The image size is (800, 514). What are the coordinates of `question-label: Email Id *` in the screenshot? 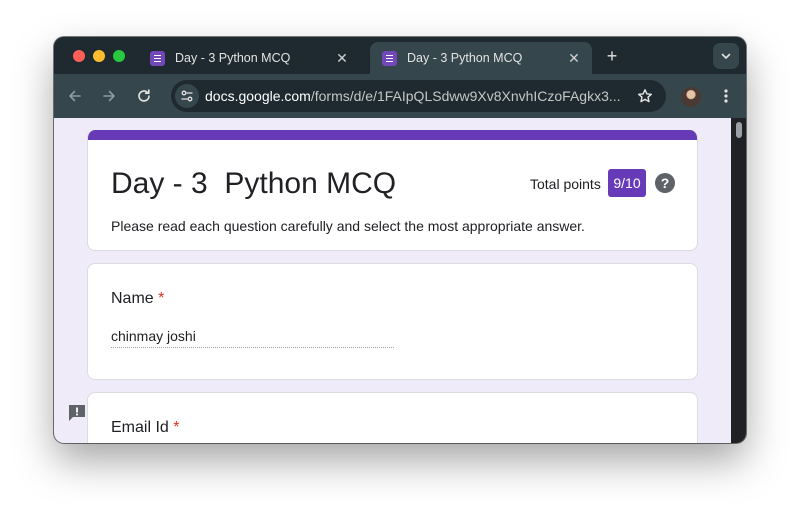 It's located at (145, 428).